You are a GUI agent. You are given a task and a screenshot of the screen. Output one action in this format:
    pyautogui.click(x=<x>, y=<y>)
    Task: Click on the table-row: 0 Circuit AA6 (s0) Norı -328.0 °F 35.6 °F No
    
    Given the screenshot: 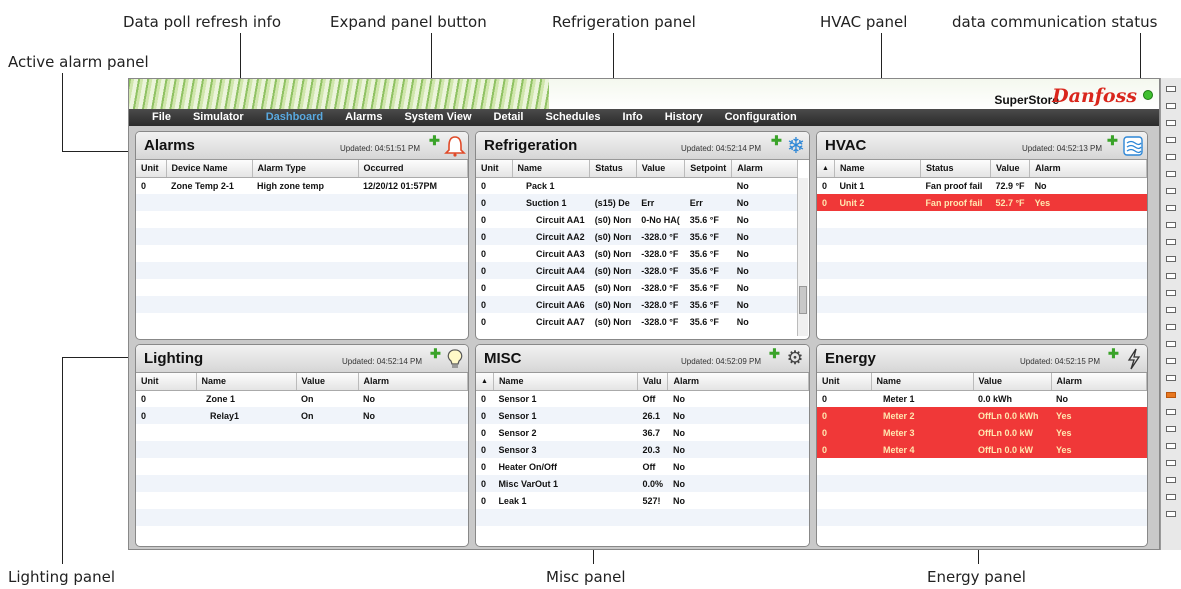 What is the action you would take?
    pyautogui.click(x=637, y=304)
    